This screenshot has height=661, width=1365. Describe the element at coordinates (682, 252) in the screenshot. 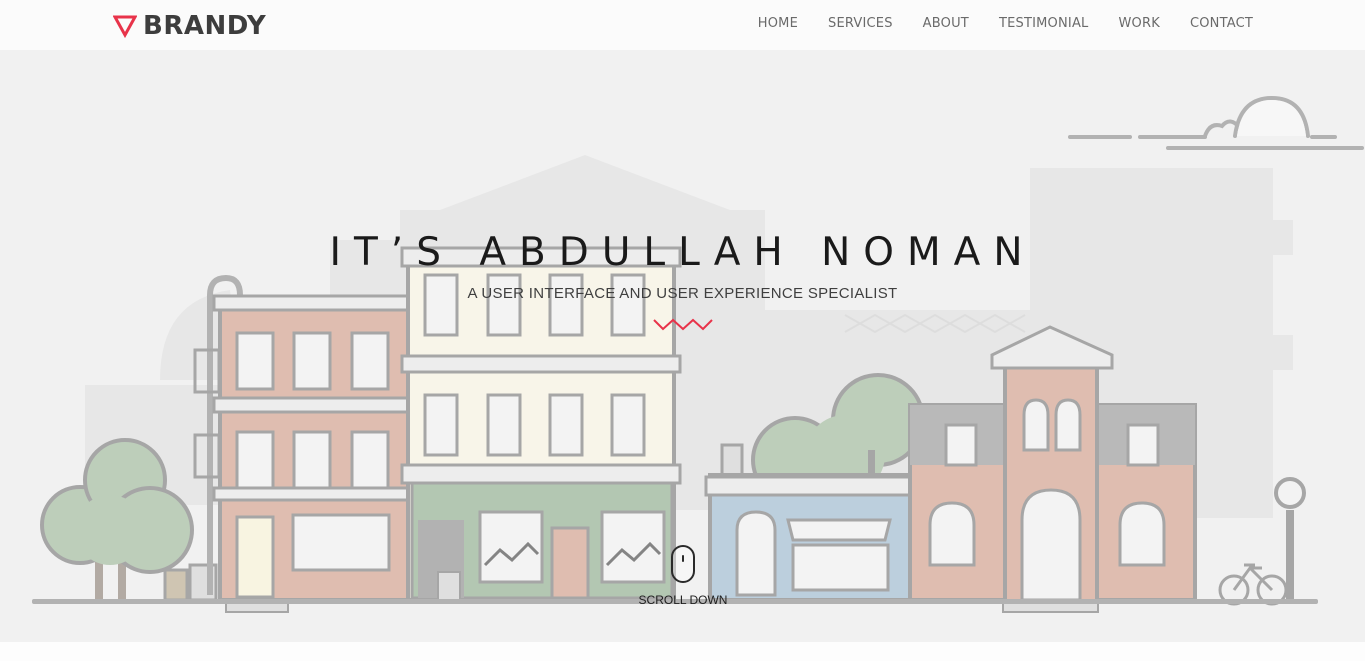

I see `hero-title: IT’S ABDULLAH NOMAN` at that location.